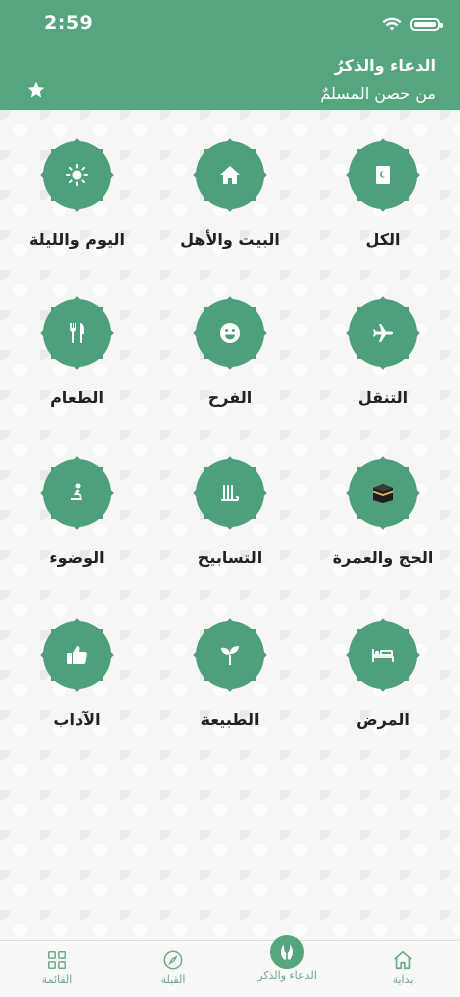 The image size is (460, 997). I want to click on category-label: التسابيح, so click(230, 557).